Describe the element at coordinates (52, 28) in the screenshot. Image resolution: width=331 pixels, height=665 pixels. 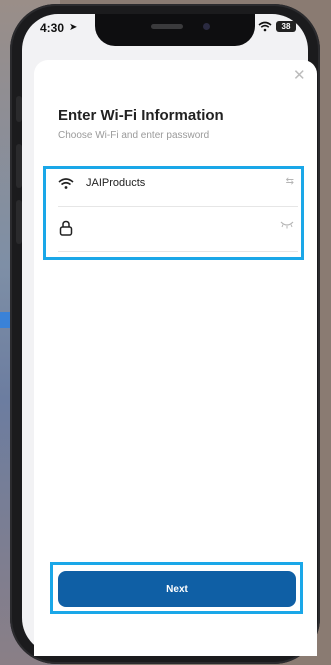
I see `status-time: 4:30` at that location.